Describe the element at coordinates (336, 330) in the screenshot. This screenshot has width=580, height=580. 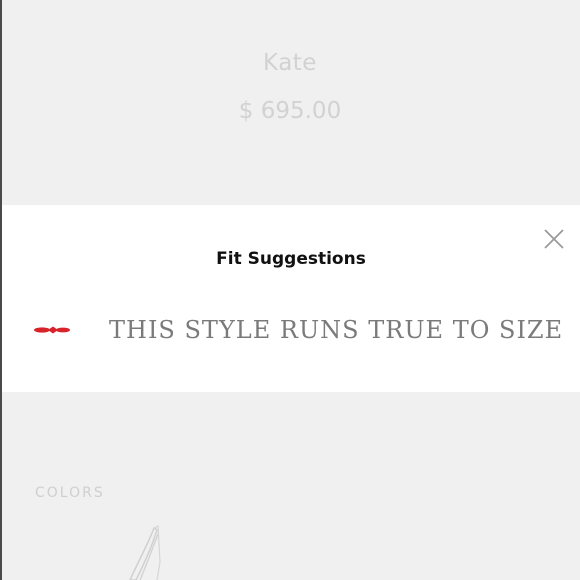
I see `fit-suggestion-text: THIS STYLE RUNS TRUE TO SIZE` at that location.